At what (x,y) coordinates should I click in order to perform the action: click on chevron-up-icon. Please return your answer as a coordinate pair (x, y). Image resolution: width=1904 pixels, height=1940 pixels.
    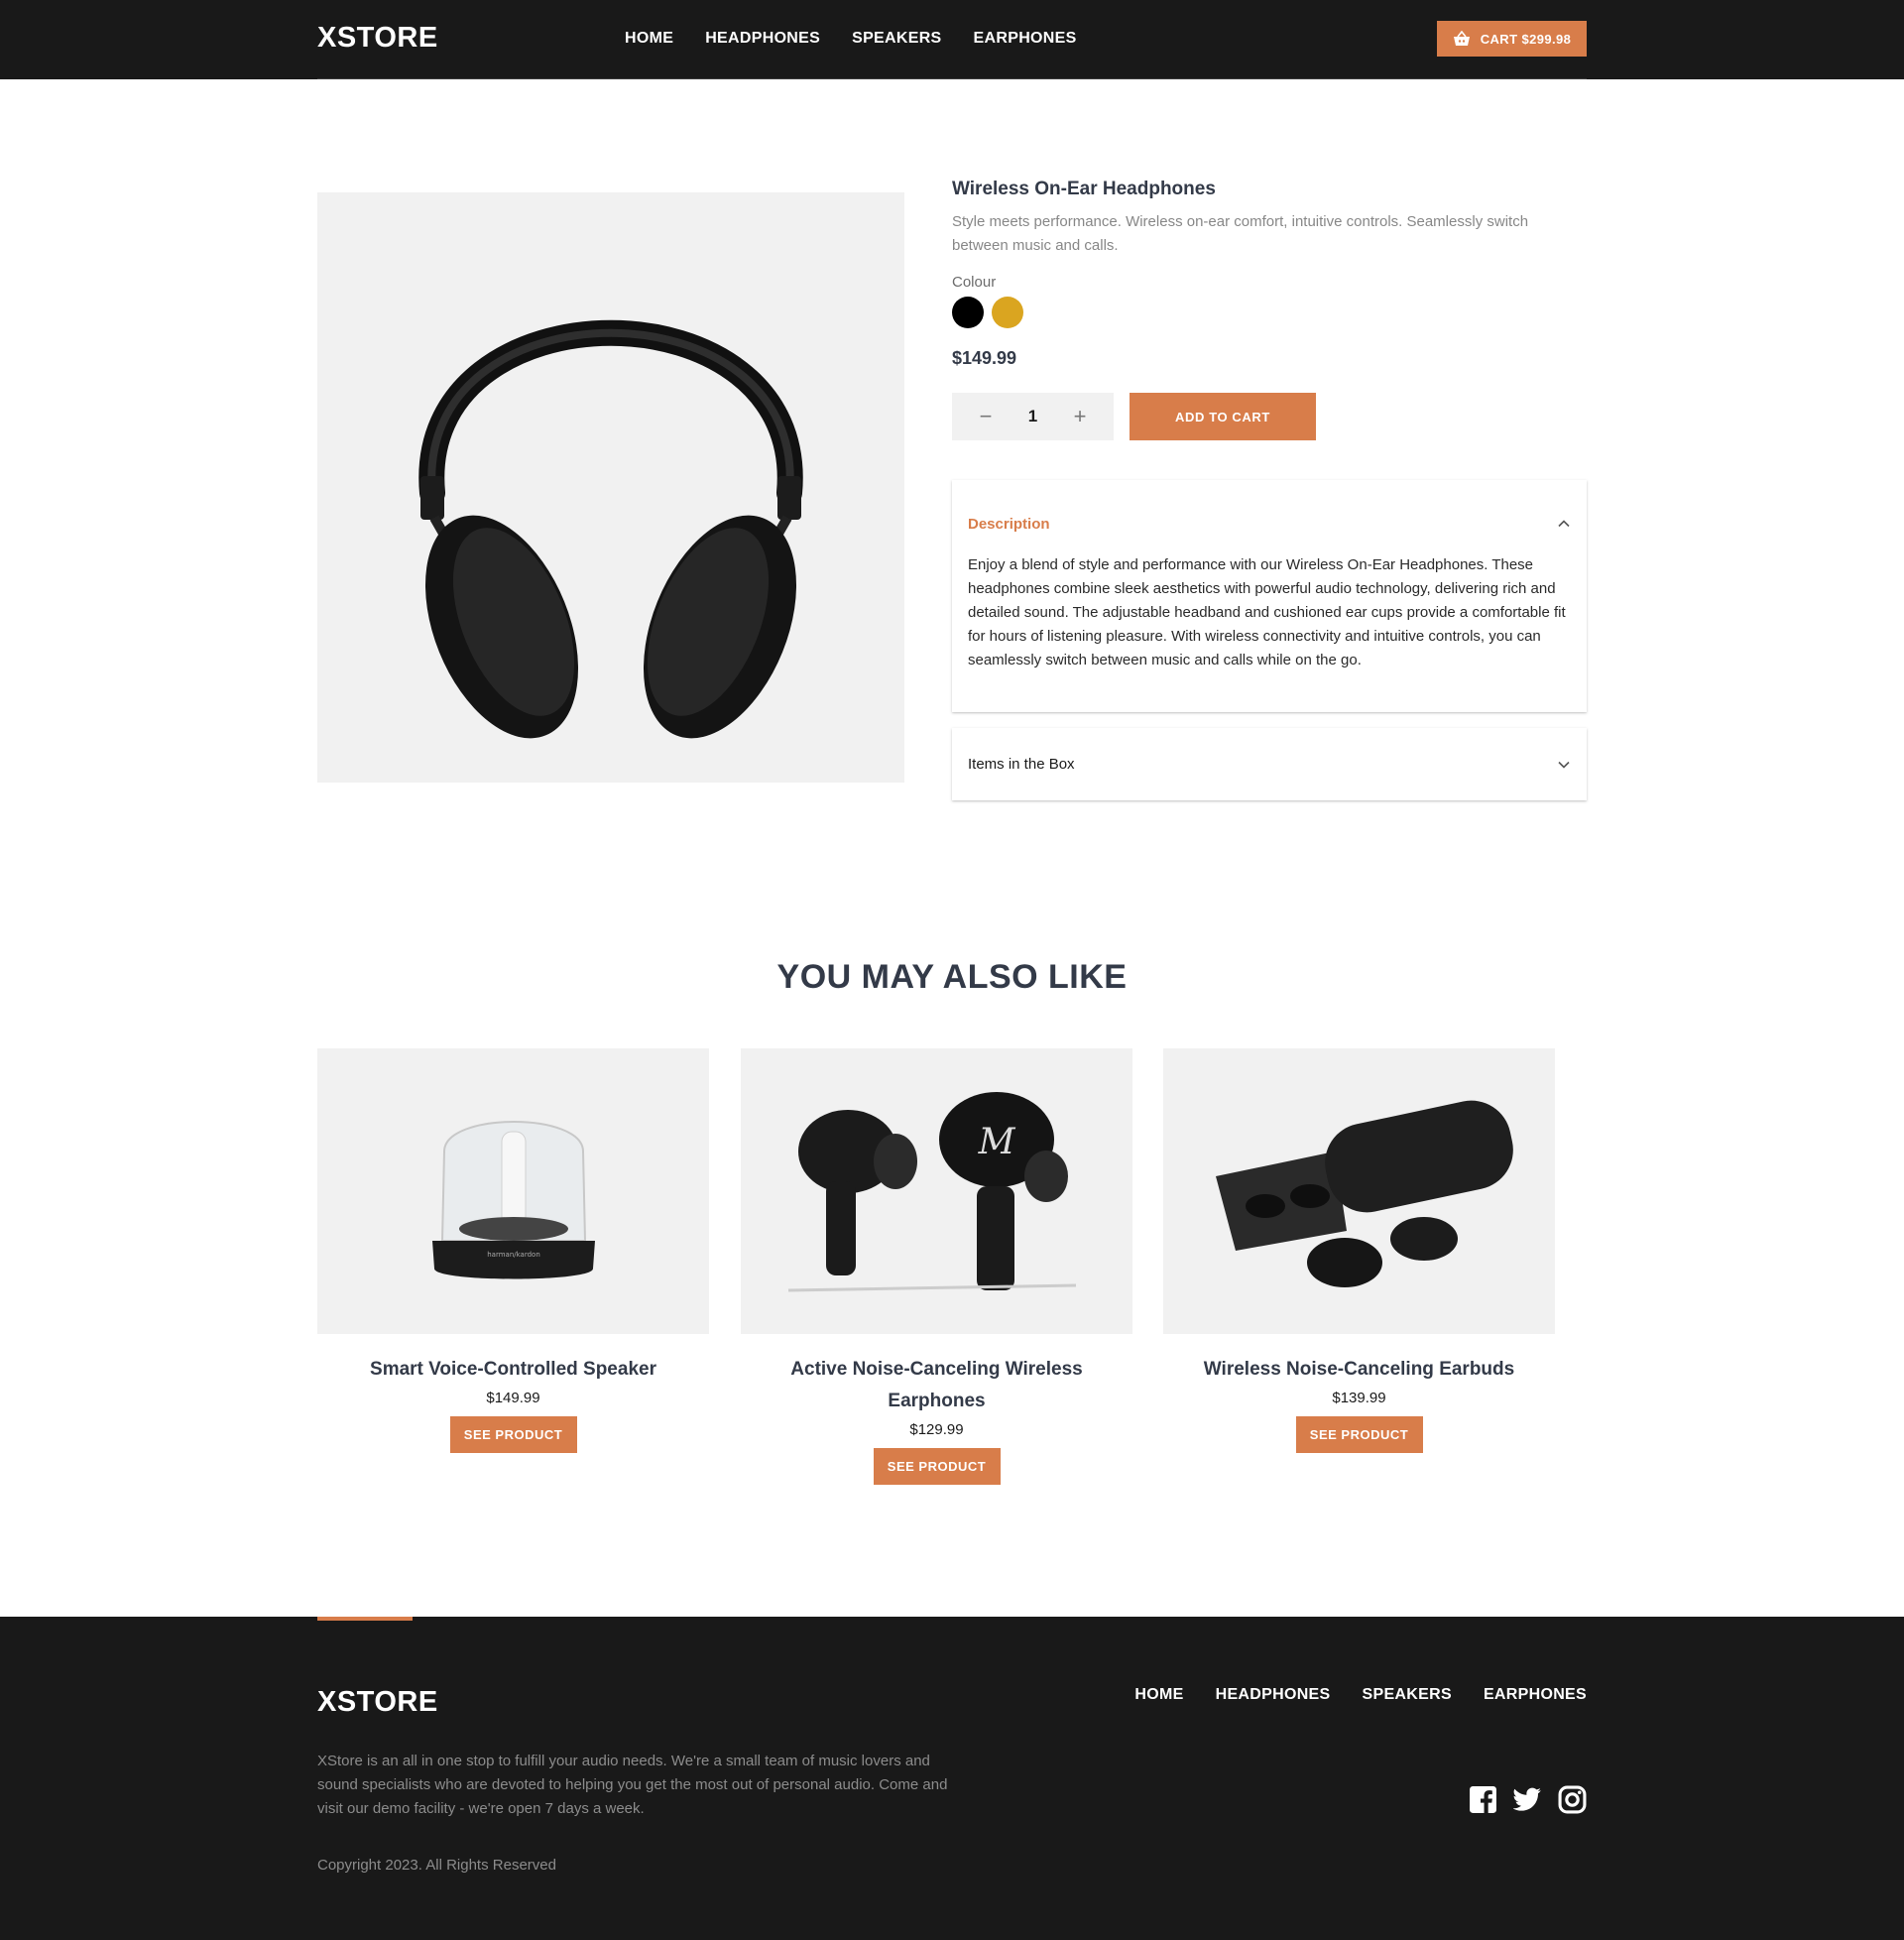
    Looking at the image, I should click on (1564, 524).